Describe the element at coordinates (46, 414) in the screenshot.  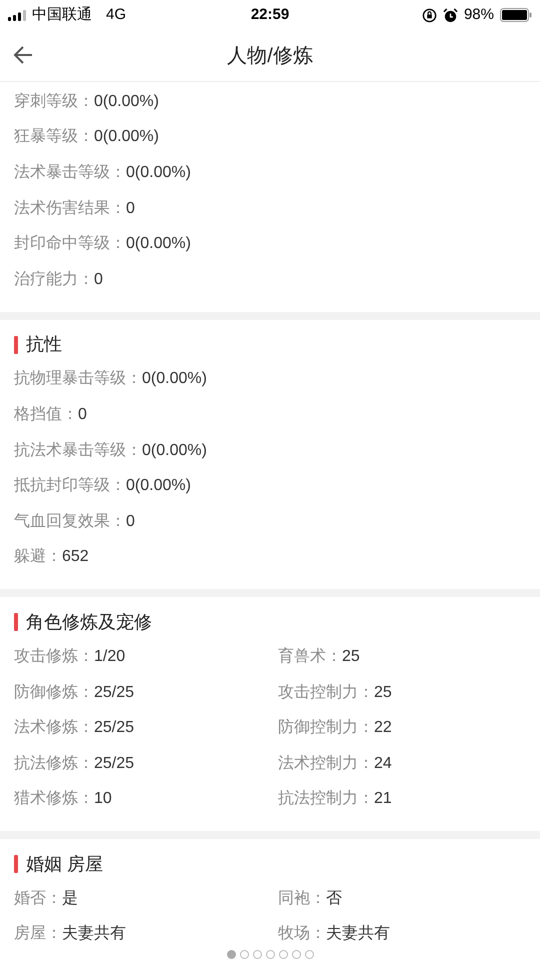
I see `field-label: 格挡值：` at that location.